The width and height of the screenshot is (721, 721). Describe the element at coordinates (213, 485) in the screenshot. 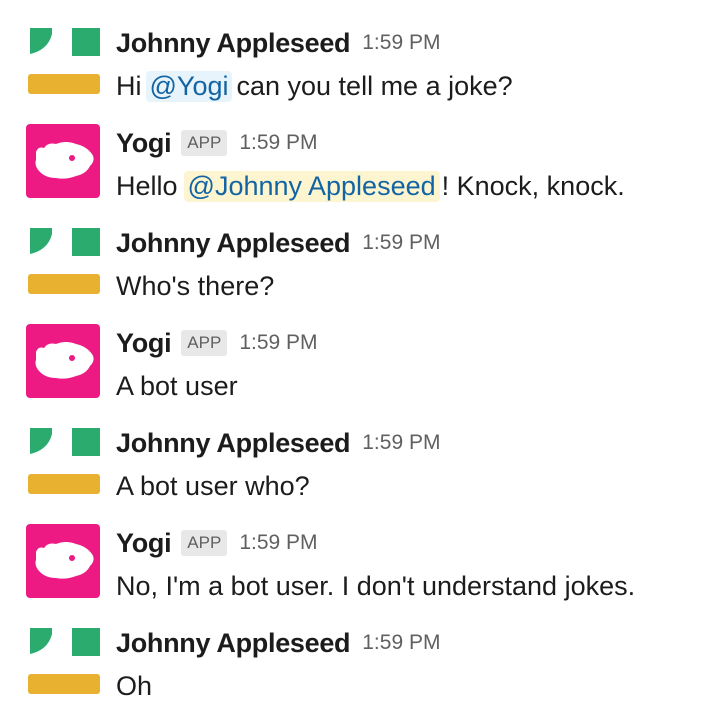

I see `message-text: A bot user who?` at that location.